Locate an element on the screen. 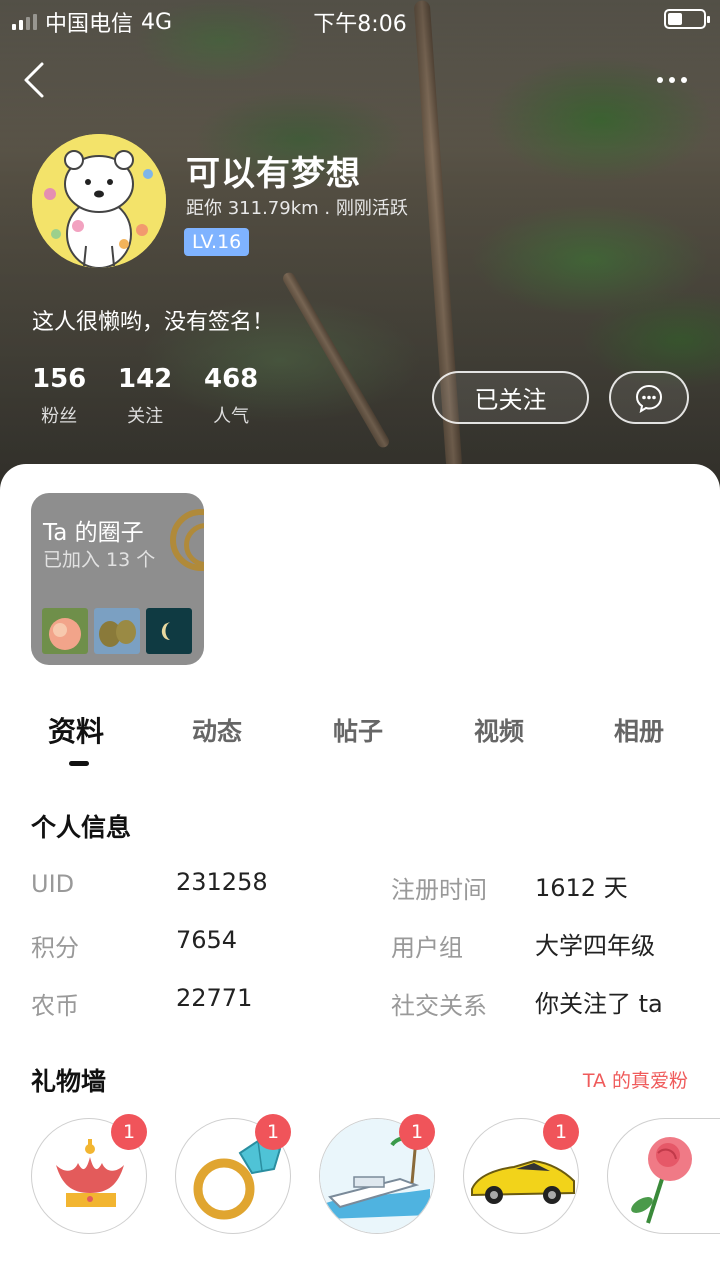  info-label-coins: 农币 is located at coordinates (55, 1006).